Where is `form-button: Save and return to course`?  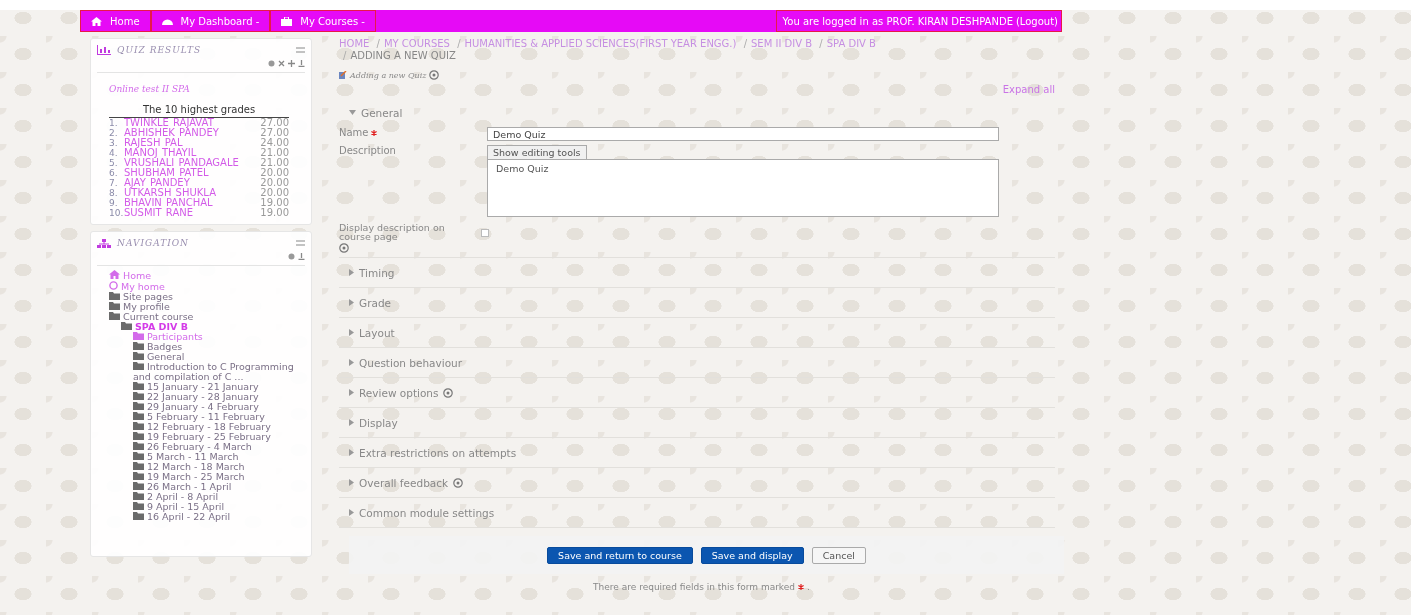 form-button: Save and return to course is located at coordinates (620, 555).